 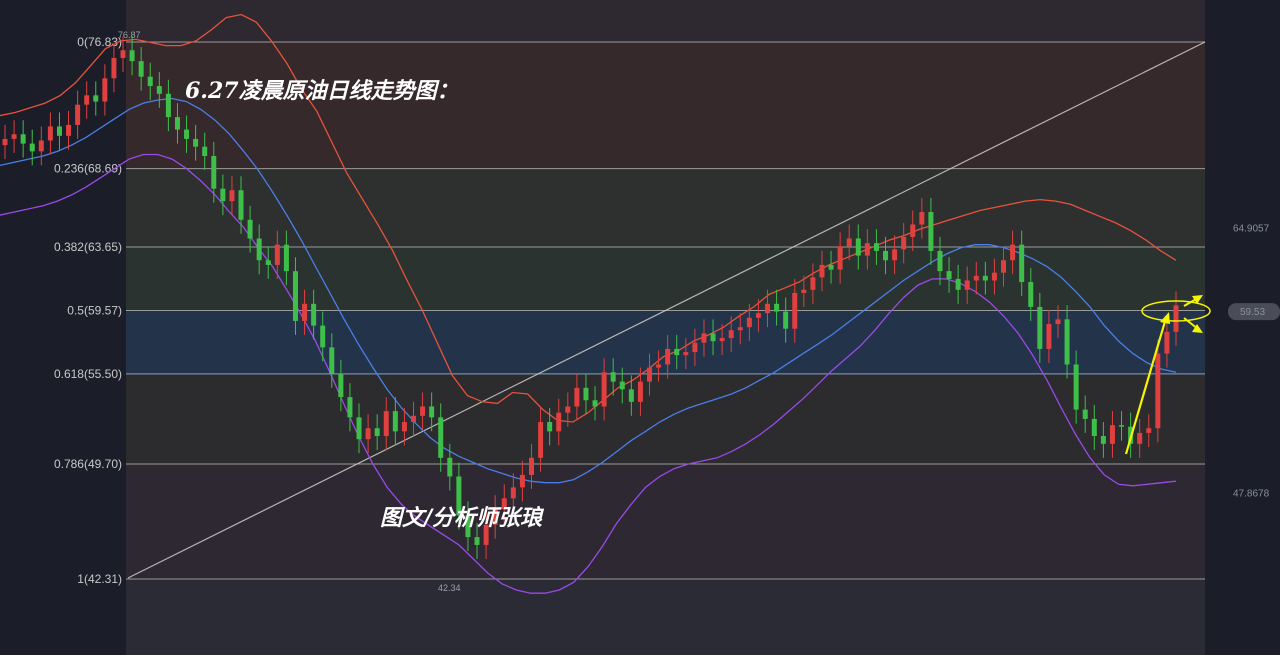 I want to click on axis-price-label: 64.9057, so click(x=1251, y=228).